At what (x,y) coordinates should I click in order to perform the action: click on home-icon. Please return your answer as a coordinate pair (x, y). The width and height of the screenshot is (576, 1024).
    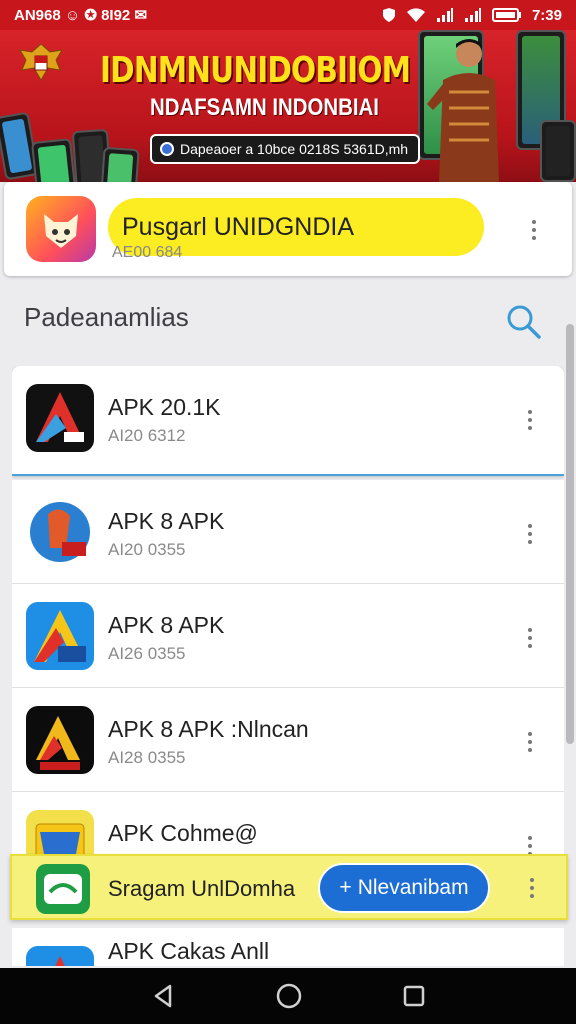
    Looking at the image, I should click on (289, 996).